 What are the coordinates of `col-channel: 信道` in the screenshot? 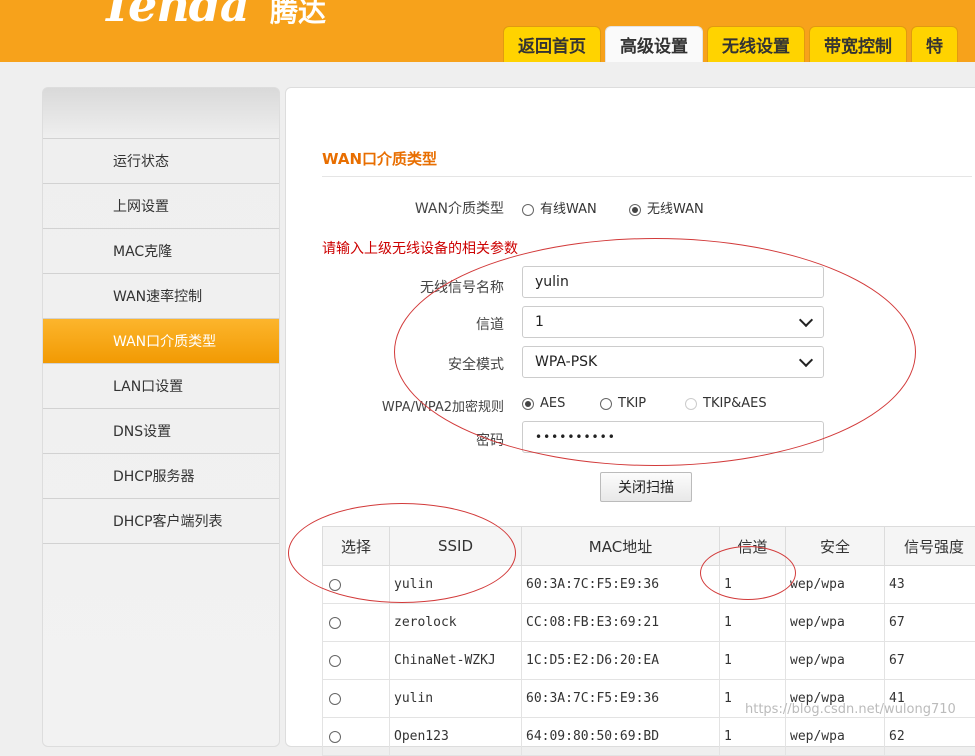 It's located at (753, 546).